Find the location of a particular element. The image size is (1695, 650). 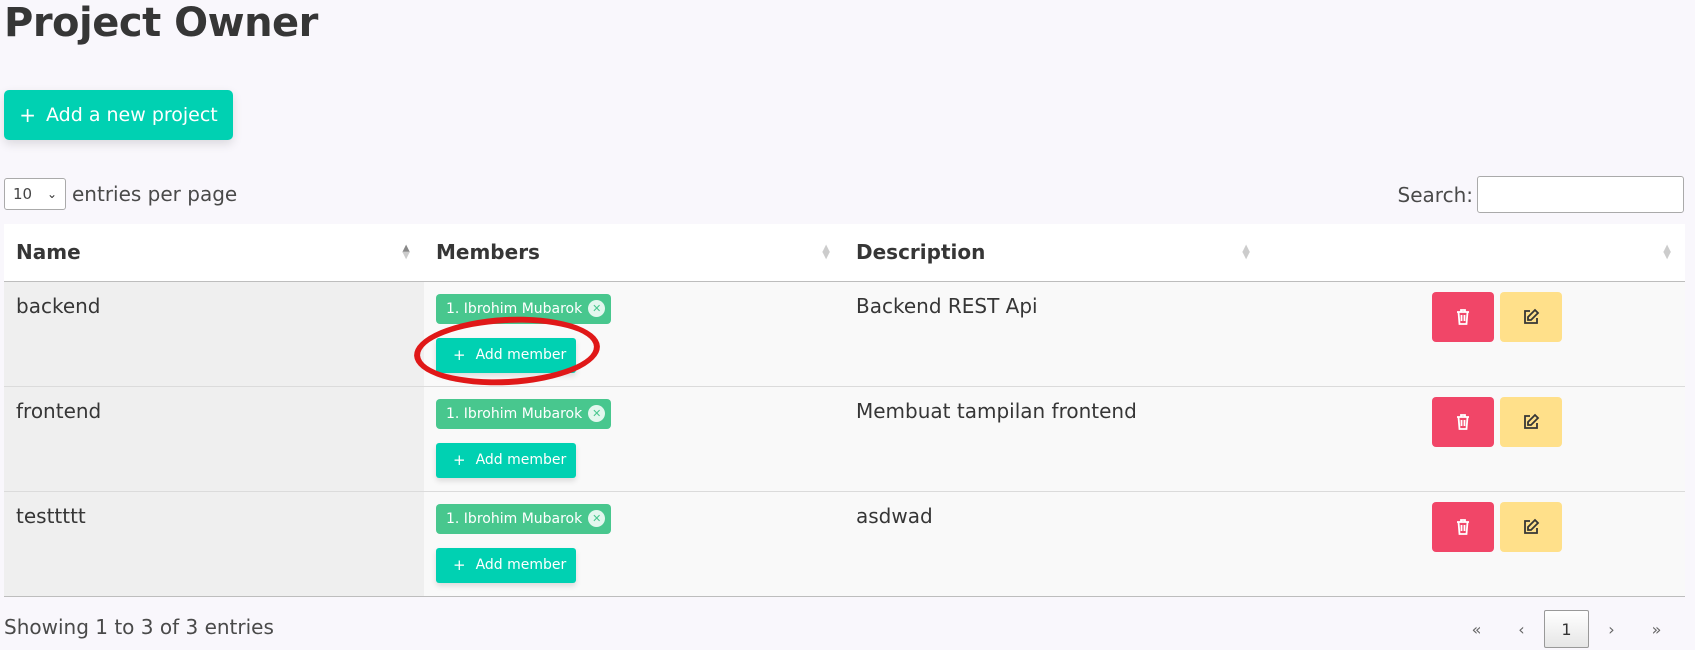

add-project-button: + Add a new project is located at coordinates (118, 115).